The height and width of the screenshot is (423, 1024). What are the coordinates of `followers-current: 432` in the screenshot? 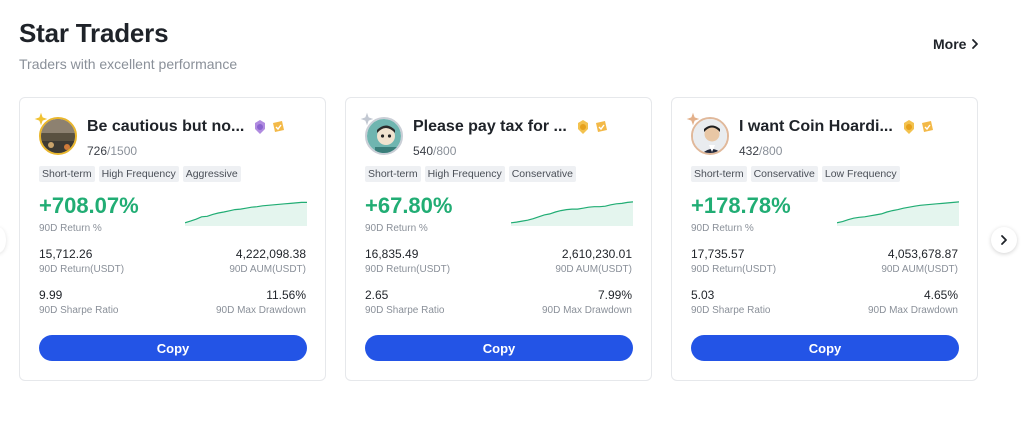 It's located at (749, 151).